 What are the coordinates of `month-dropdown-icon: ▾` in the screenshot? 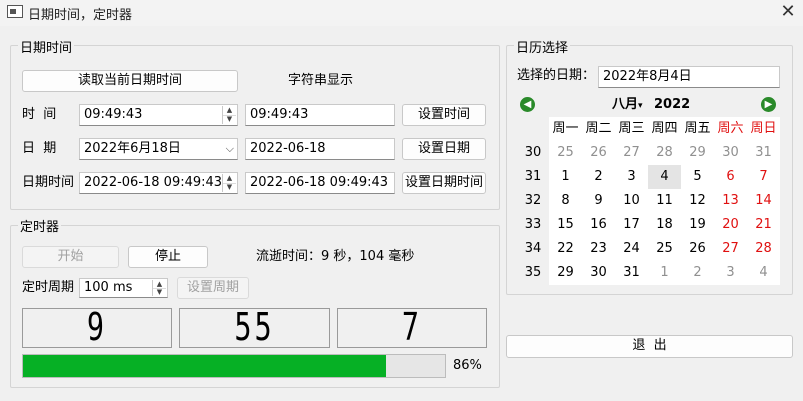 It's located at (640, 106).